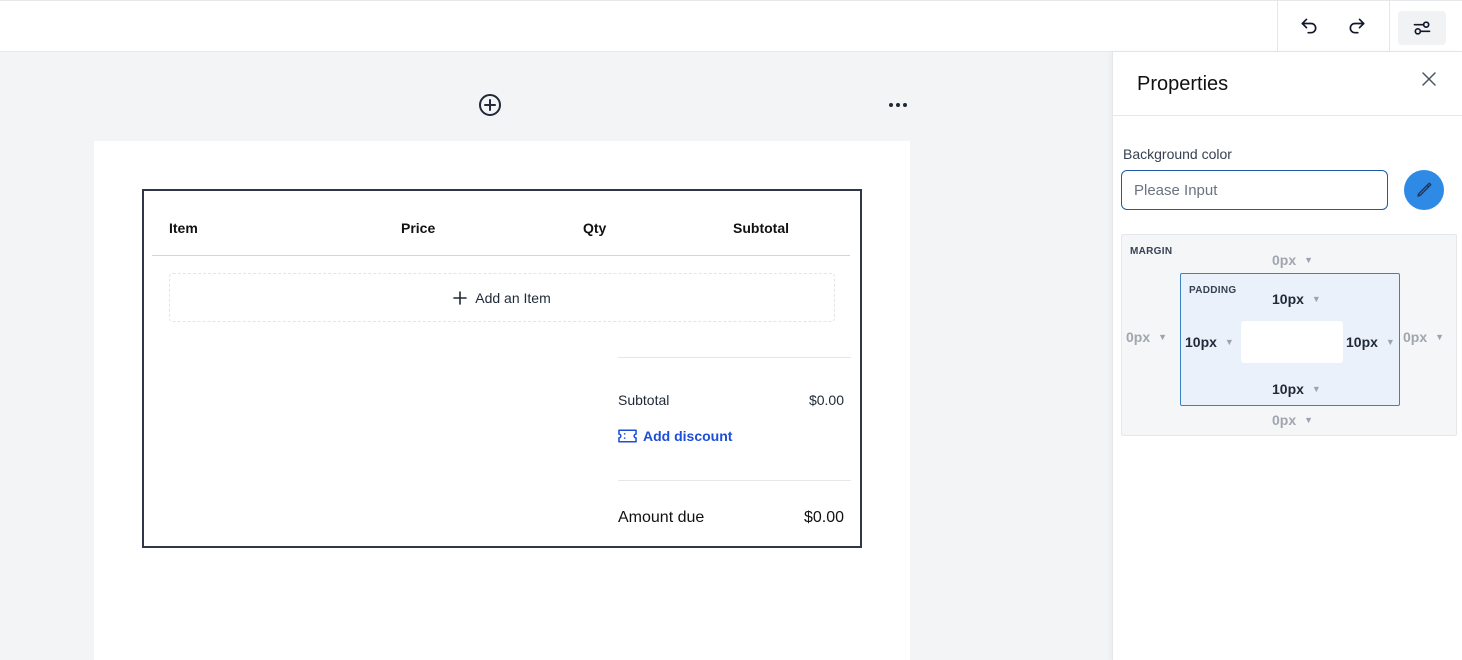  Describe the element at coordinates (1284, 260) in the screenshot. I see `margin-top-value: 0px` at that location.